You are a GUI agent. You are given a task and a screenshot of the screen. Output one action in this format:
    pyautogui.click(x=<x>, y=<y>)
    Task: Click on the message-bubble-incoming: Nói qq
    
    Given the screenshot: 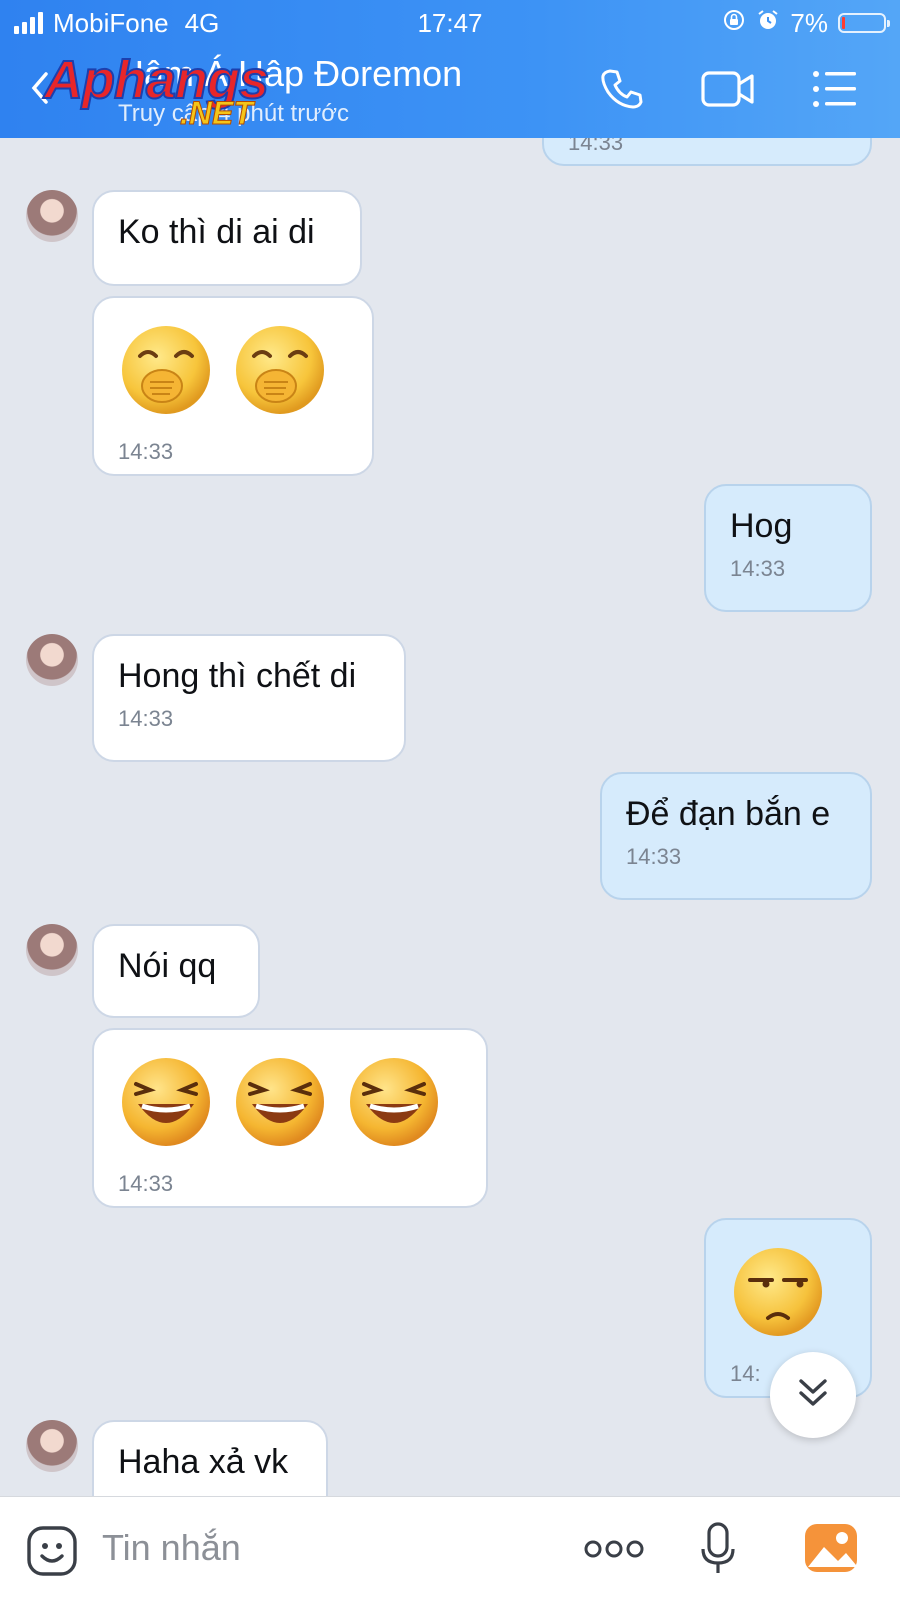 What is the action you would take?
    pyautogui.click(x=176, y=971)
    